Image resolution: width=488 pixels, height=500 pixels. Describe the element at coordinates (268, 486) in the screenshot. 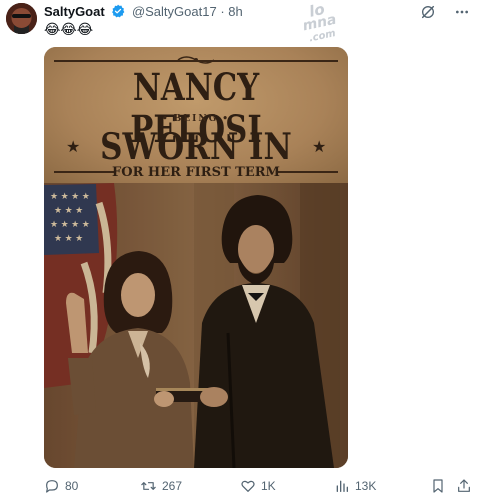

I see `like-count: 1K` at that location.